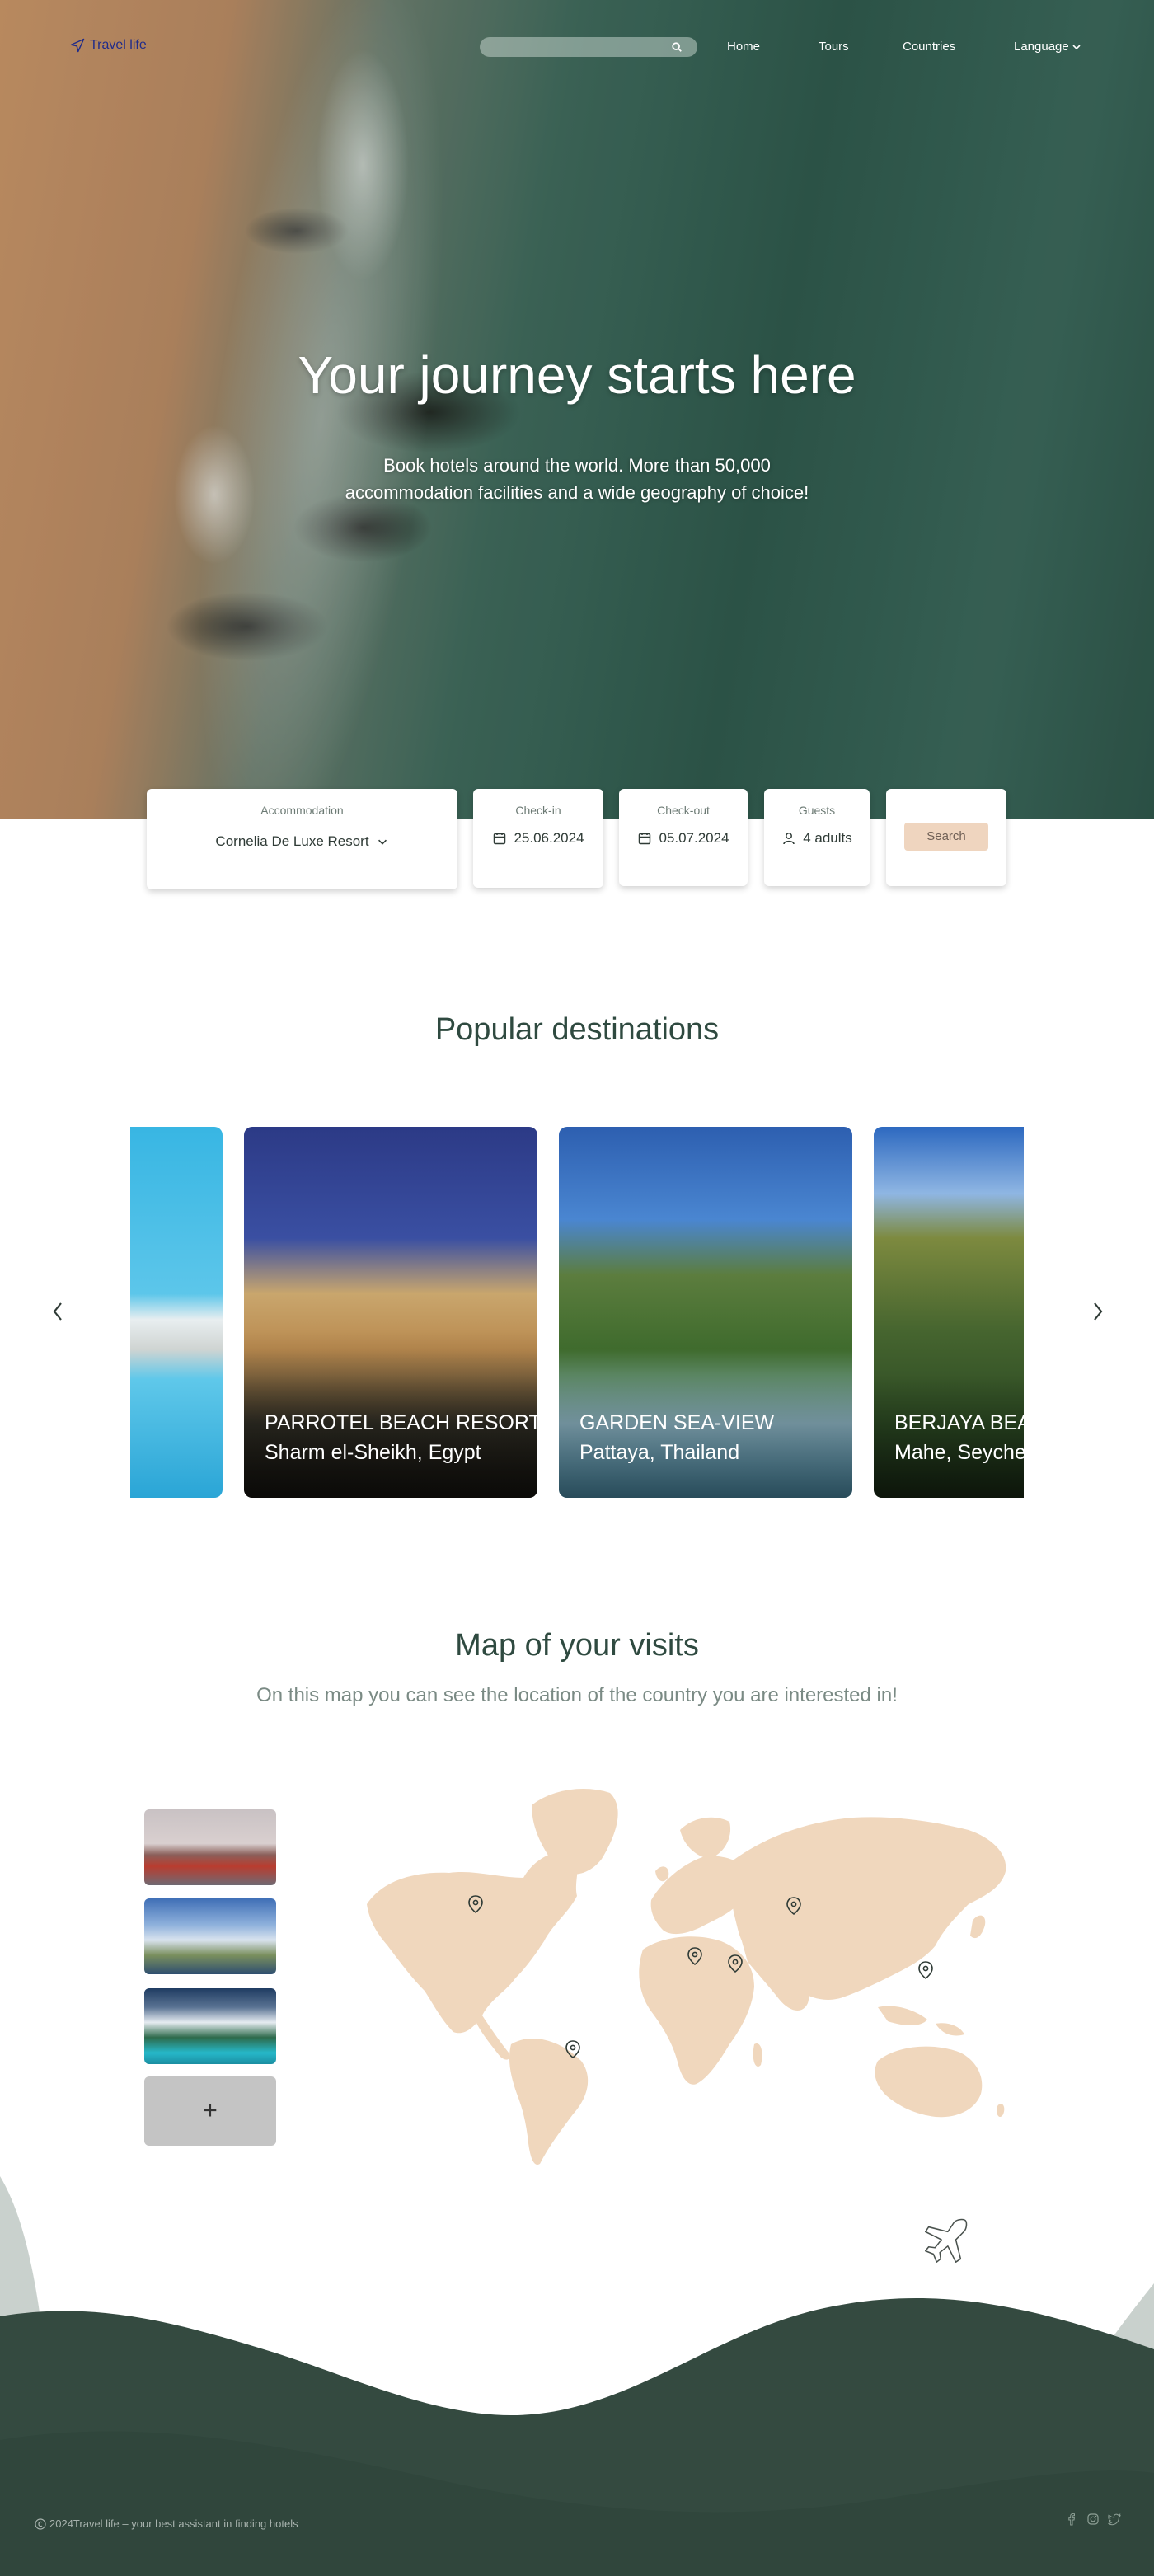 The width and height of the screenshot is (1154, 2576). What do you see at coordinates (577, 375) in the screenshot?
I see `hero-title: Your journey starts here` at bounding box center [577, 375].